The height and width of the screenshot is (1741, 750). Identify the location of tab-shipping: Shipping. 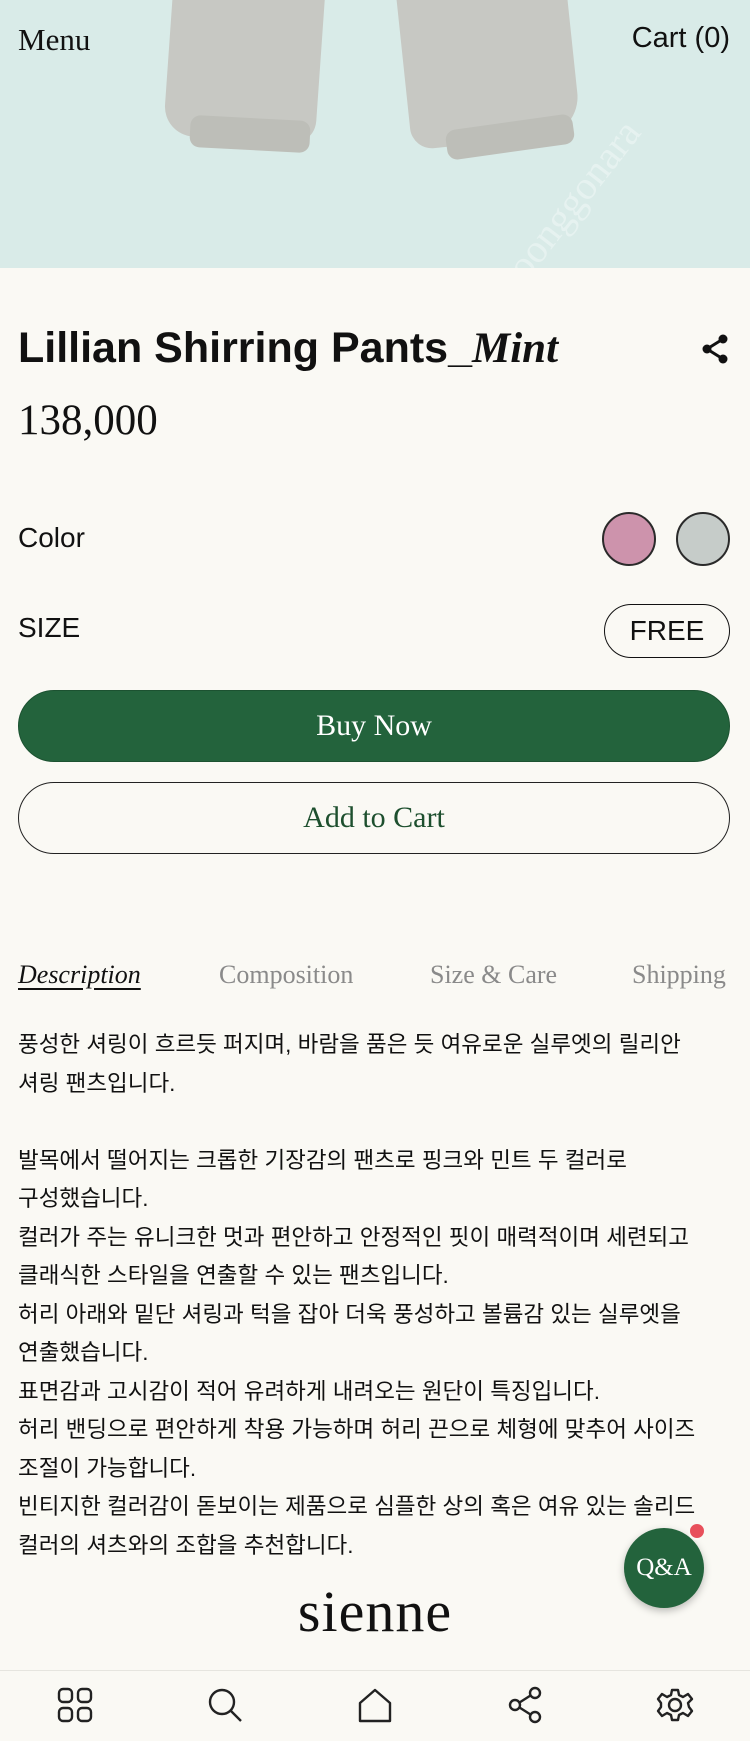
(679, 975).